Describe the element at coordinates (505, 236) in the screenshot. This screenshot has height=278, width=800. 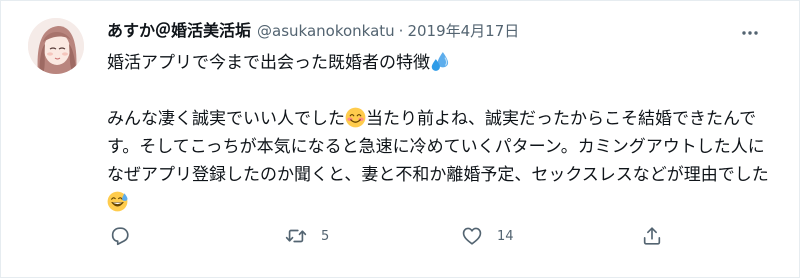
I see `like-count: 14` at that location.